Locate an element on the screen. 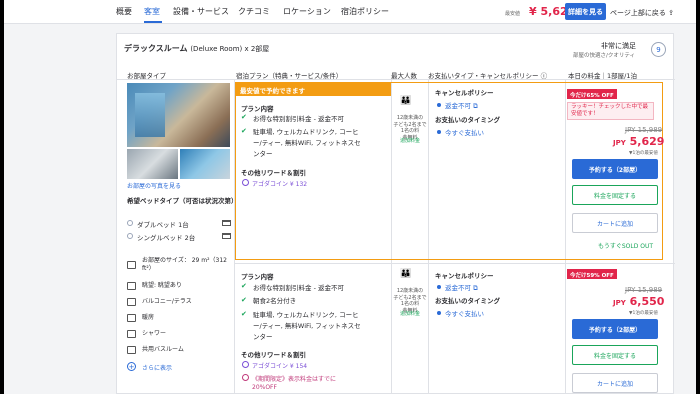 This screenshot has width=700, height=394. occupancy-icon: 👪 is located at coordinates (406, 274).